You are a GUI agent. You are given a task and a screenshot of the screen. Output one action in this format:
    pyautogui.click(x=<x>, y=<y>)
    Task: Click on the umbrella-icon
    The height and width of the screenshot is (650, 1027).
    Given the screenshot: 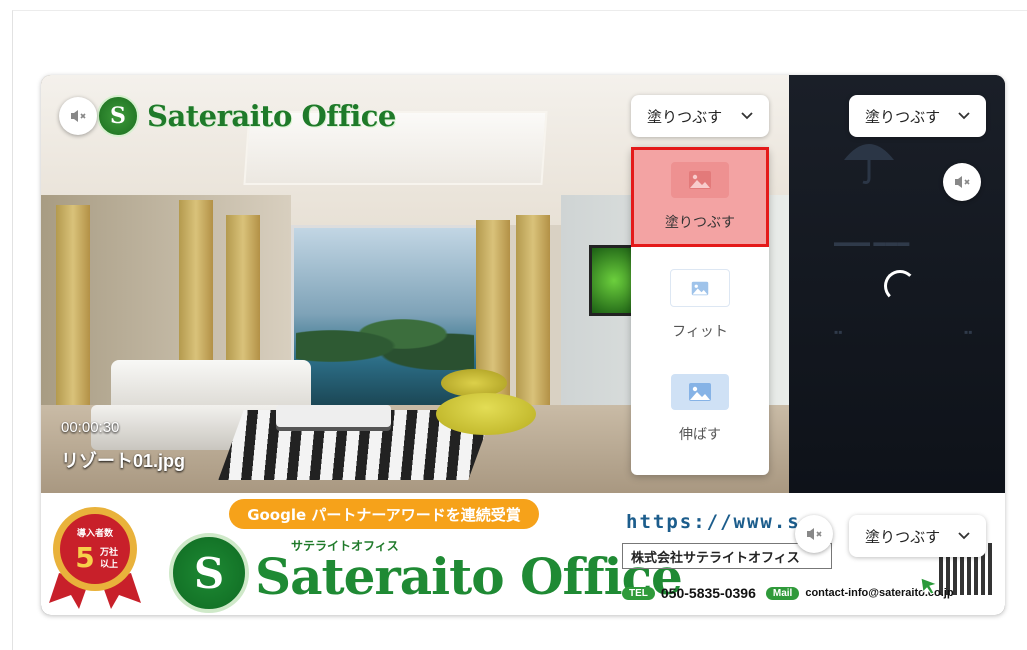 What is the action you would take?
    pyautogui.click(x=869, y=164)
    